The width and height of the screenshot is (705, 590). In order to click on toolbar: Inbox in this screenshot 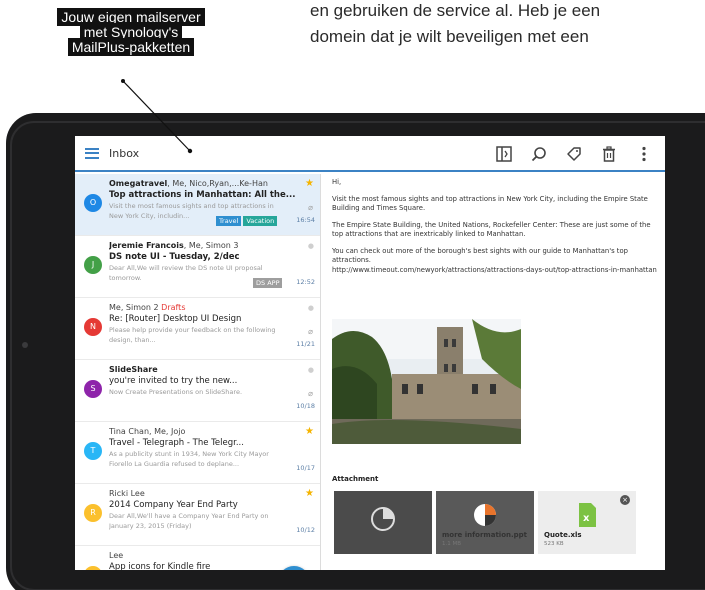, I will do `click(370, 154)`.